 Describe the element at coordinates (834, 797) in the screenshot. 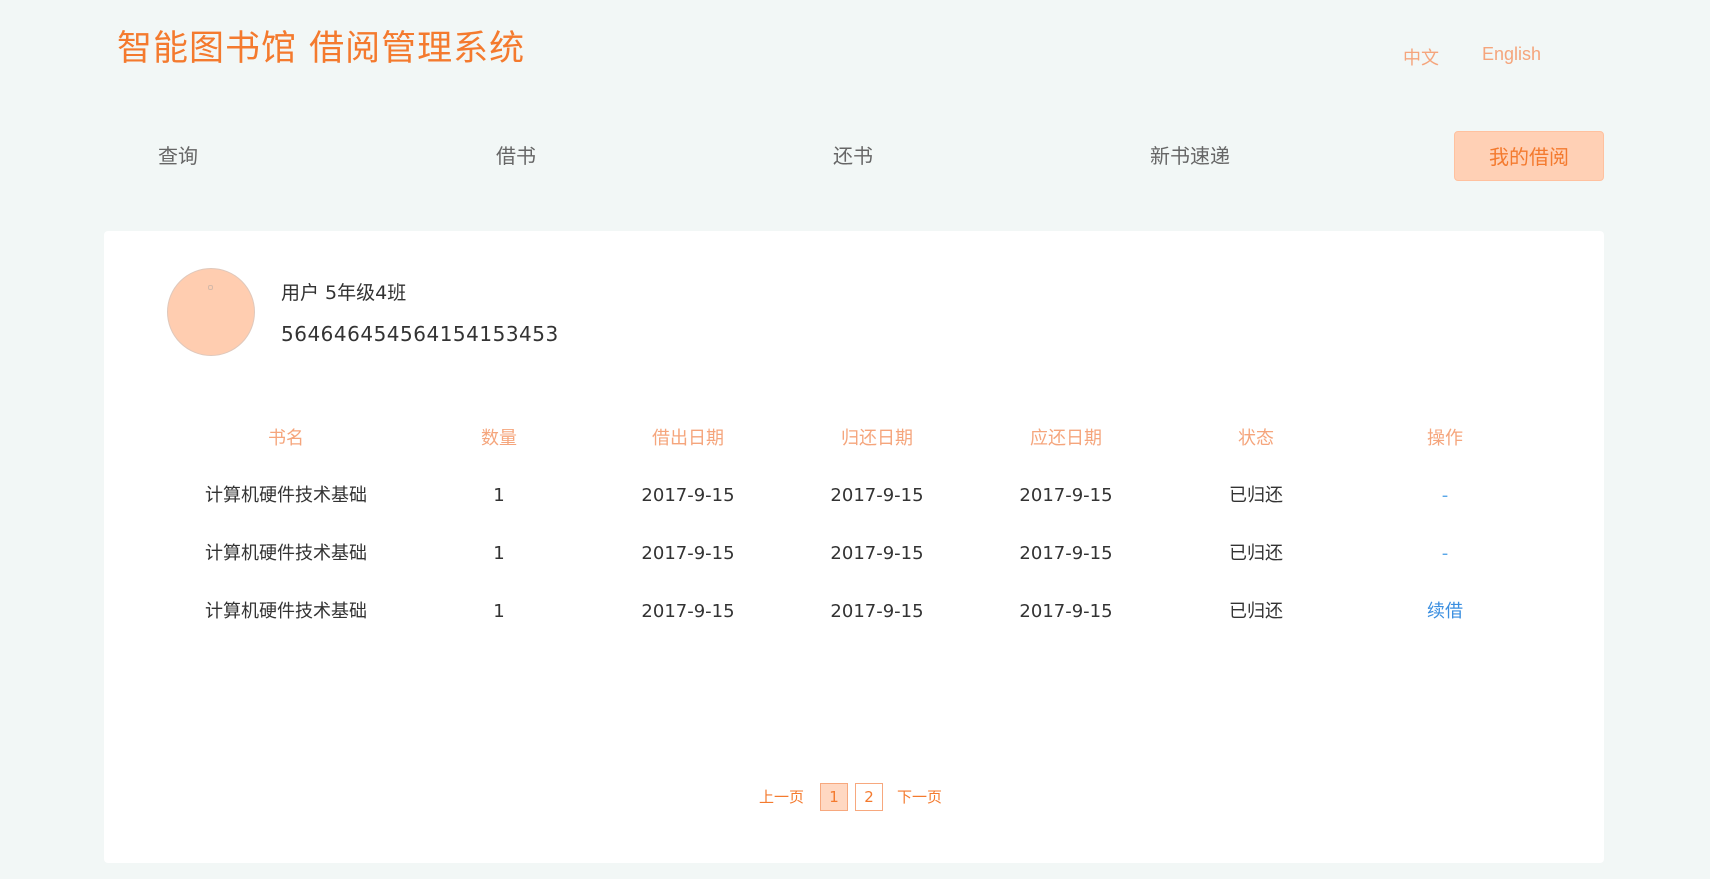

I see `page-1-button: 1` at that location.